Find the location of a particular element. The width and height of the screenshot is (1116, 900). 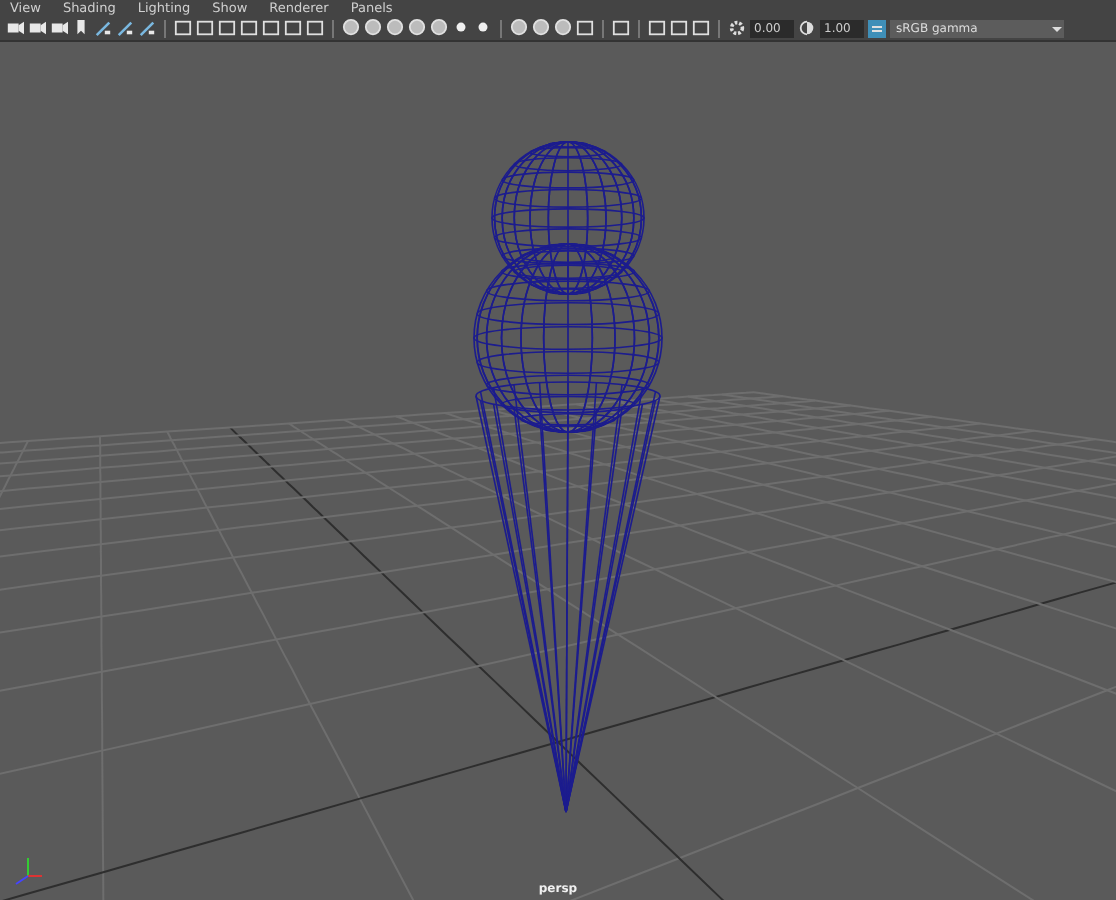

axis-icon is located at coordinates (28, 870).